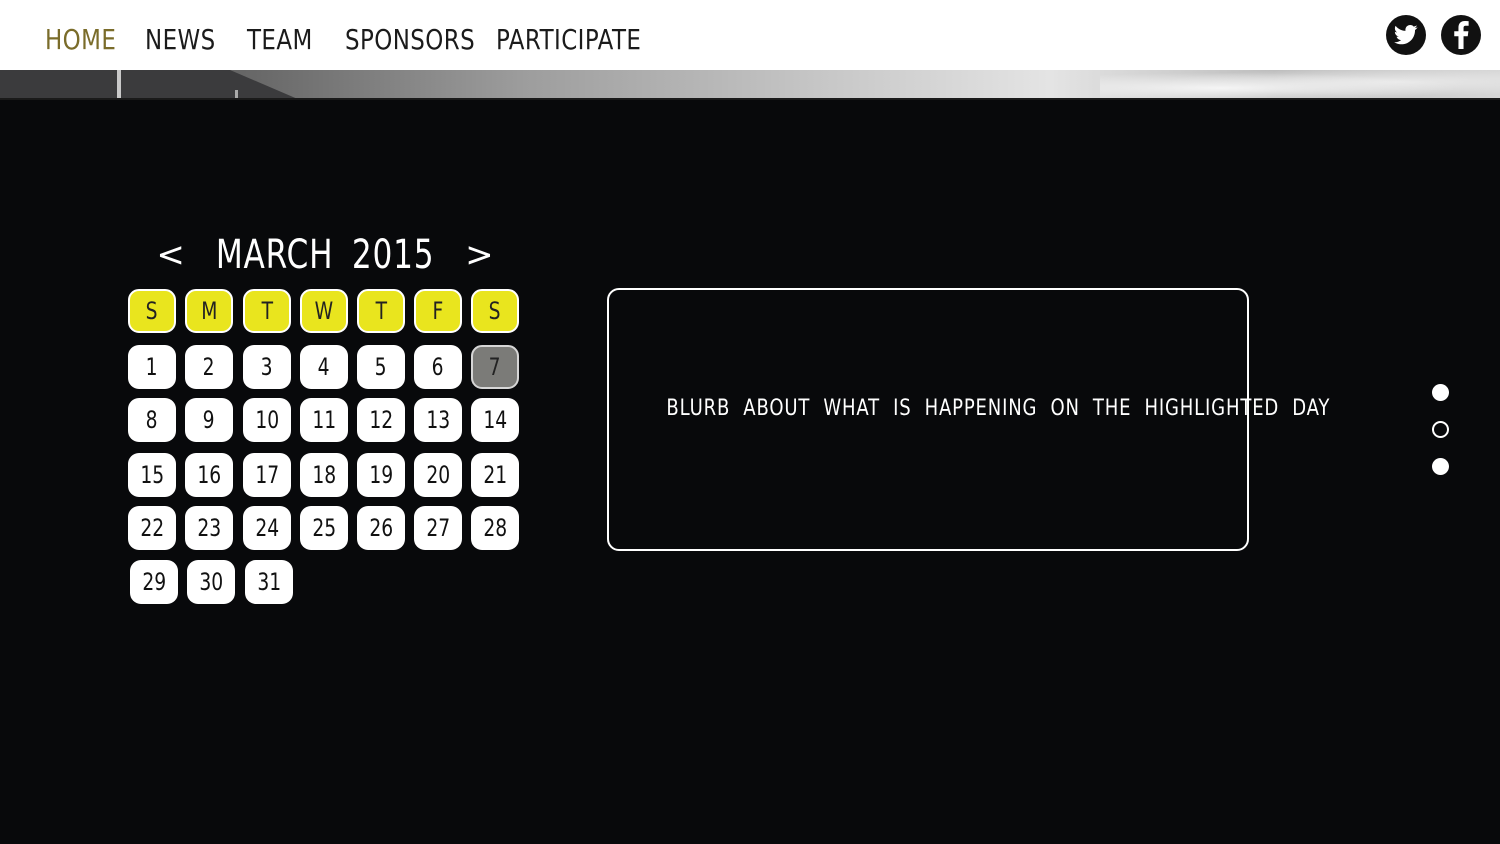  Describe the element at coordinates (80, 40) in the screenshot. I see `nav-home: HOME` at that location.